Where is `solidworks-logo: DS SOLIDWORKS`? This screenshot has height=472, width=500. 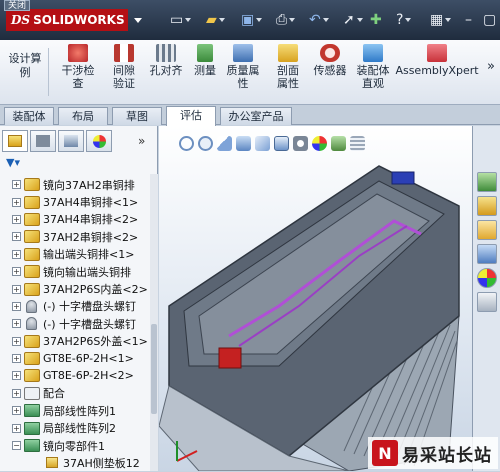 solidworks-logo: DS SOLIDWORKS is located at coordinates (74, 20).